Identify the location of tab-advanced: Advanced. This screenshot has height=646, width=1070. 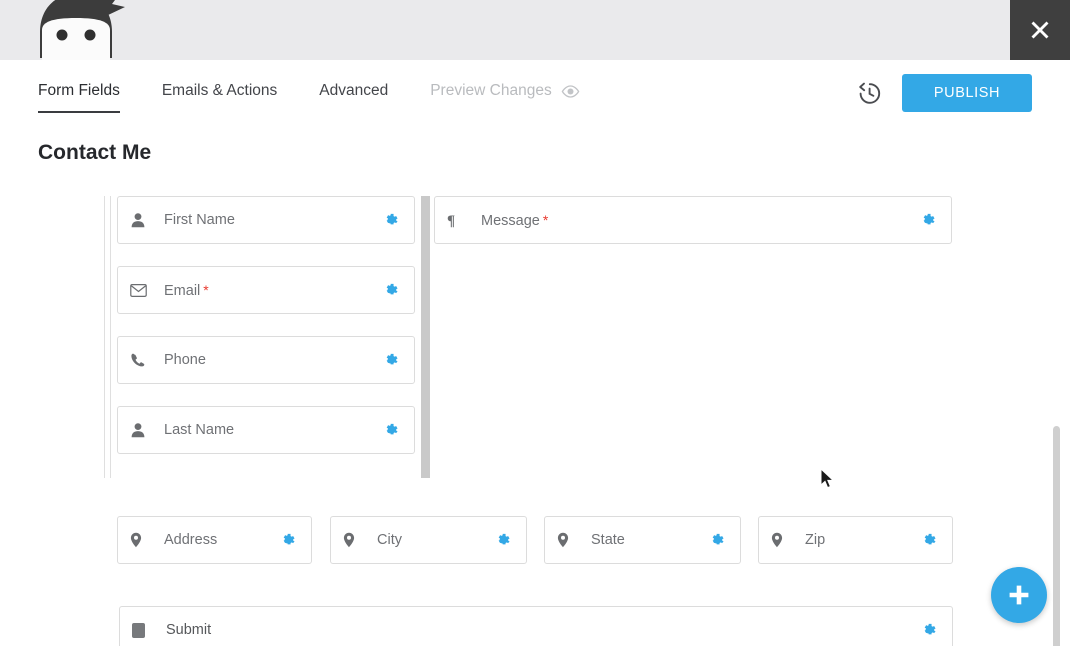
(353, 97).